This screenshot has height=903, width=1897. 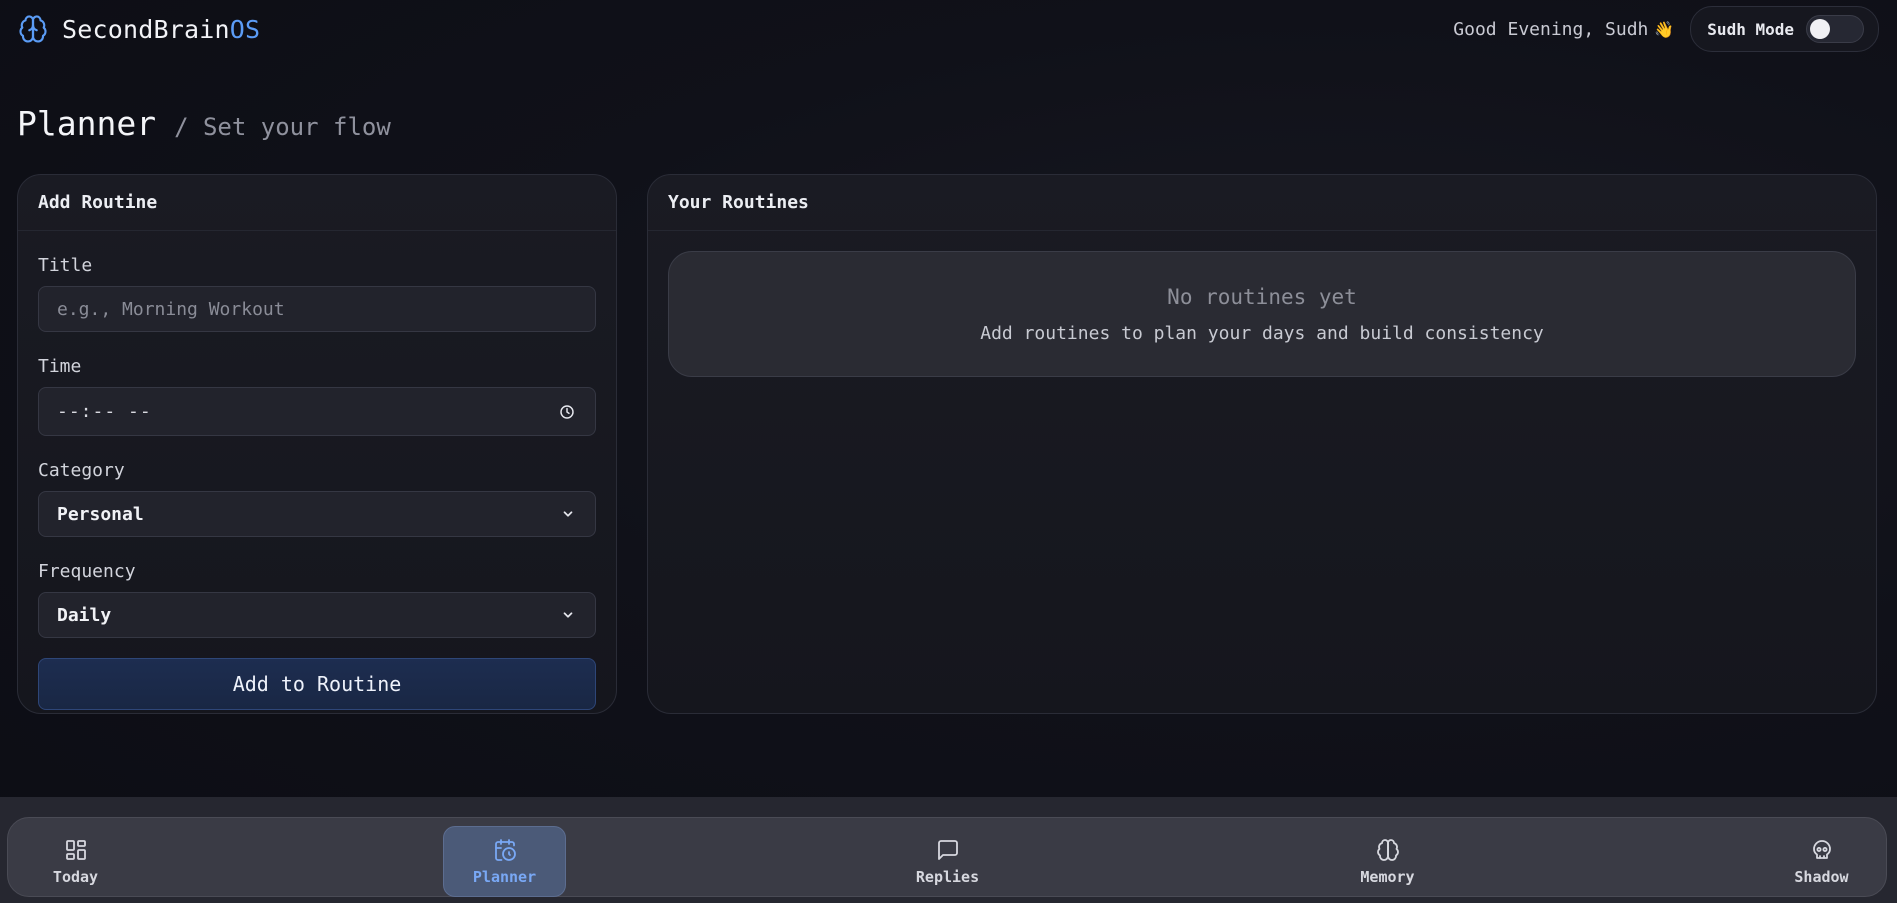 I want to click on app-name: SecondBrainOS, so click(x=161, y=29).